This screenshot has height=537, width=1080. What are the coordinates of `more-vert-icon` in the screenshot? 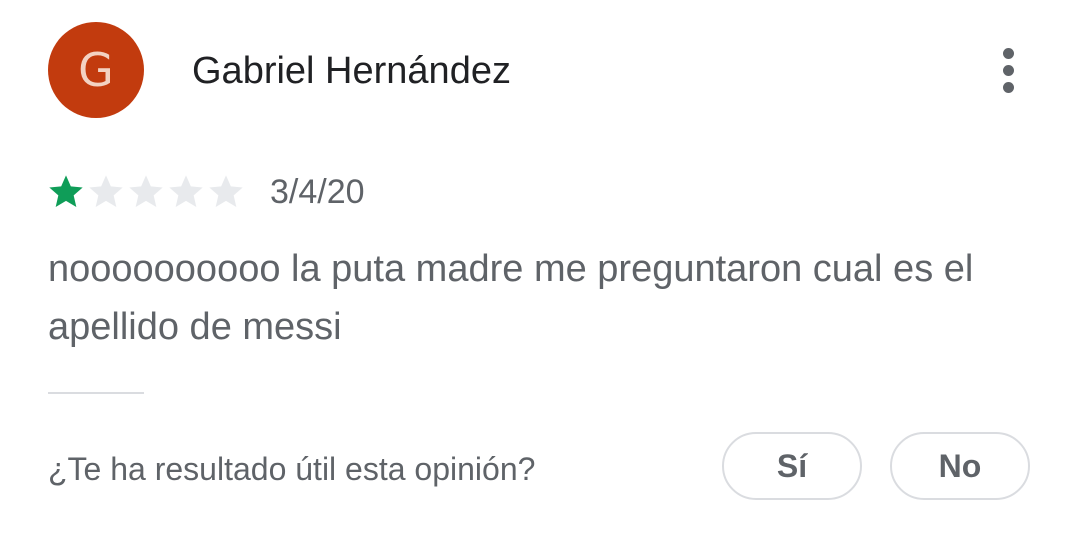 It's located at (1008, 53).